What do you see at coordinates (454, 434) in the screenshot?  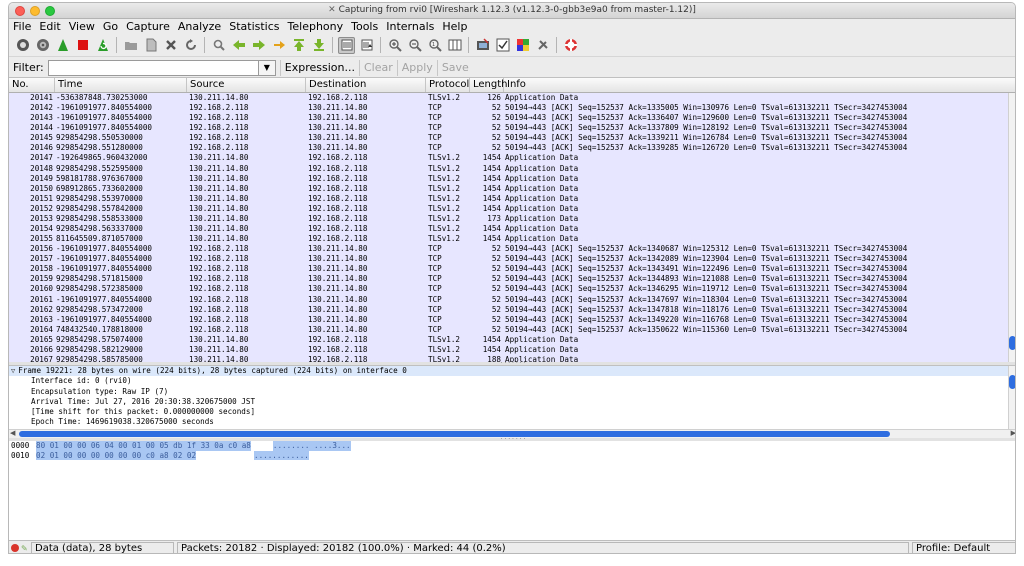 I see `horizontal-scroll-thumb` at bounding box center [454, 434].